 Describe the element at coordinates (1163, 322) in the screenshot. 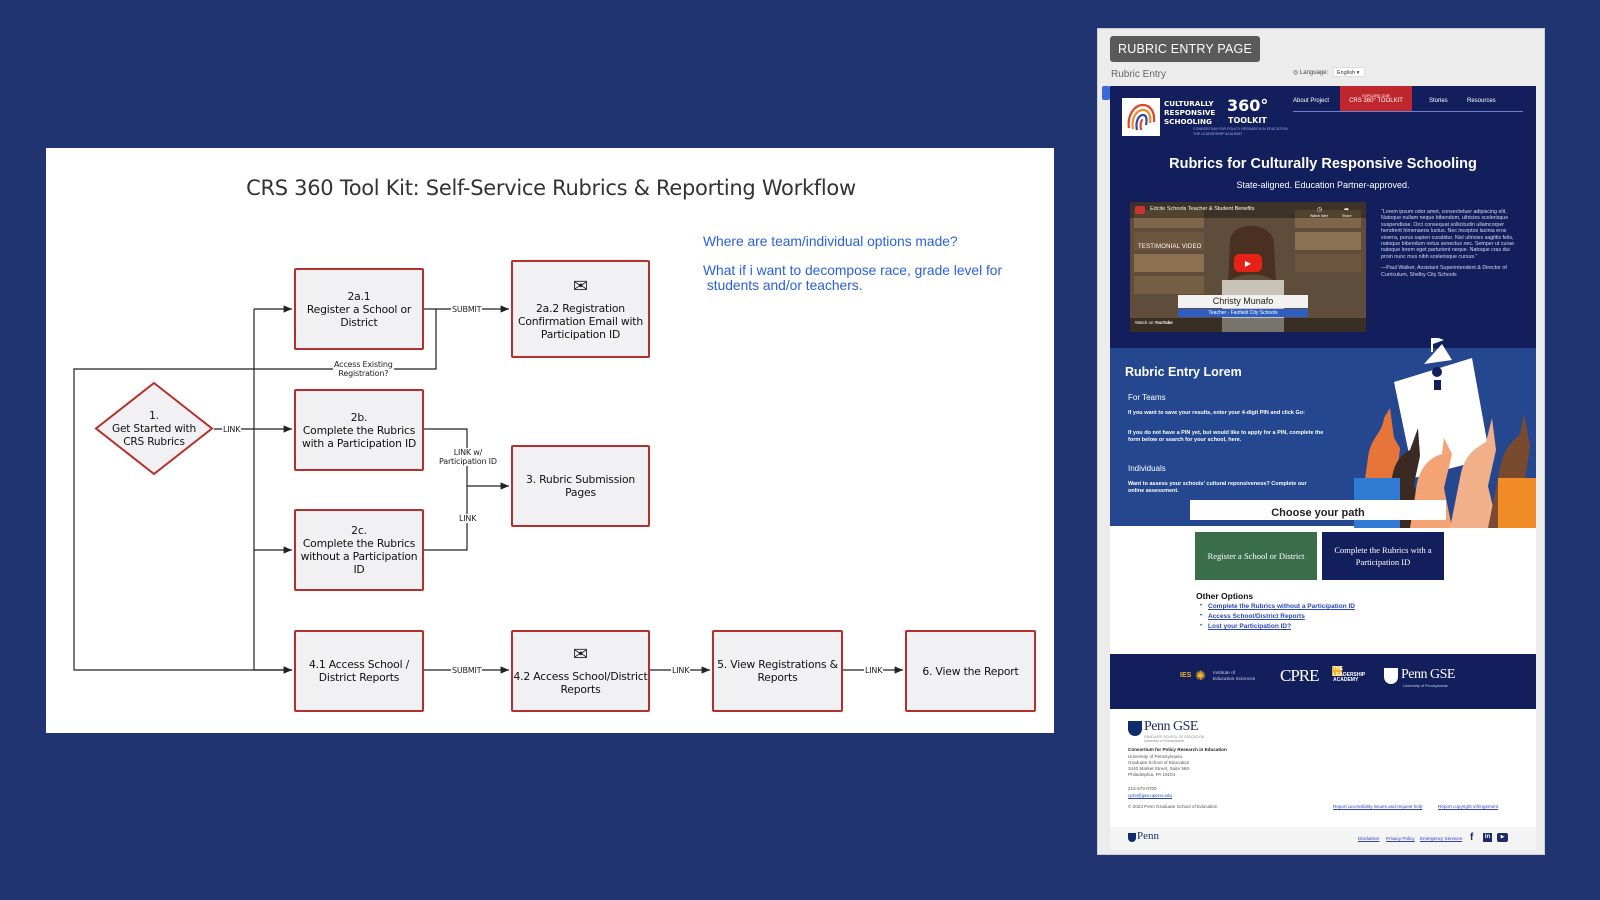

I see `youtube-logo: YouTube` at that location.